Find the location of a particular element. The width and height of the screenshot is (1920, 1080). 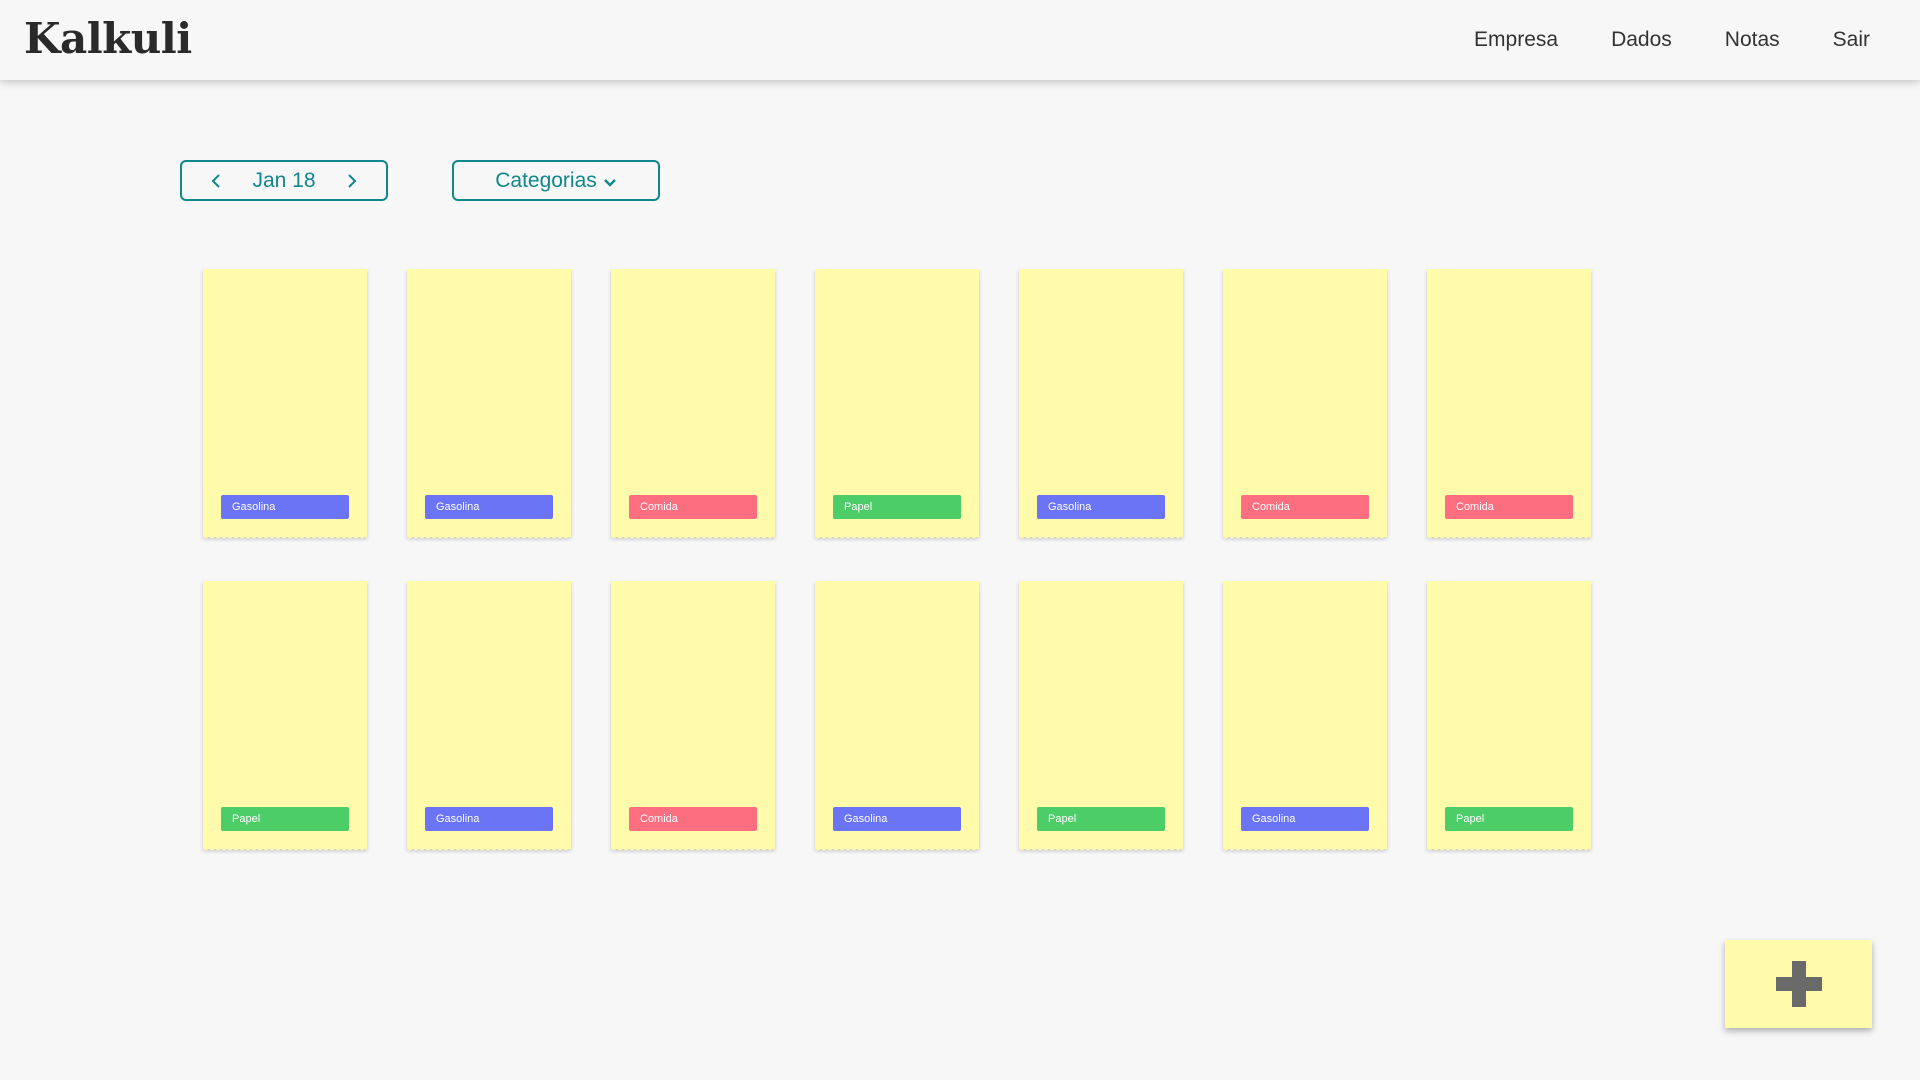

month-label: Jan 18 is located at coordinates (284, 180).